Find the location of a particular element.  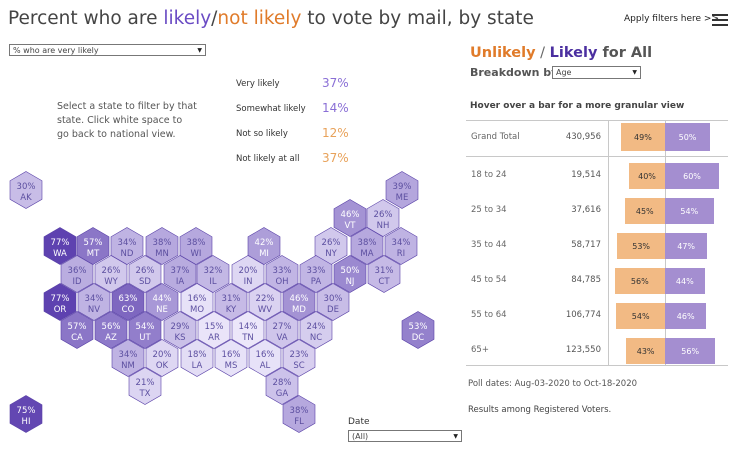

date-dropdown-value: (All) is located at coordinates (360, 436).